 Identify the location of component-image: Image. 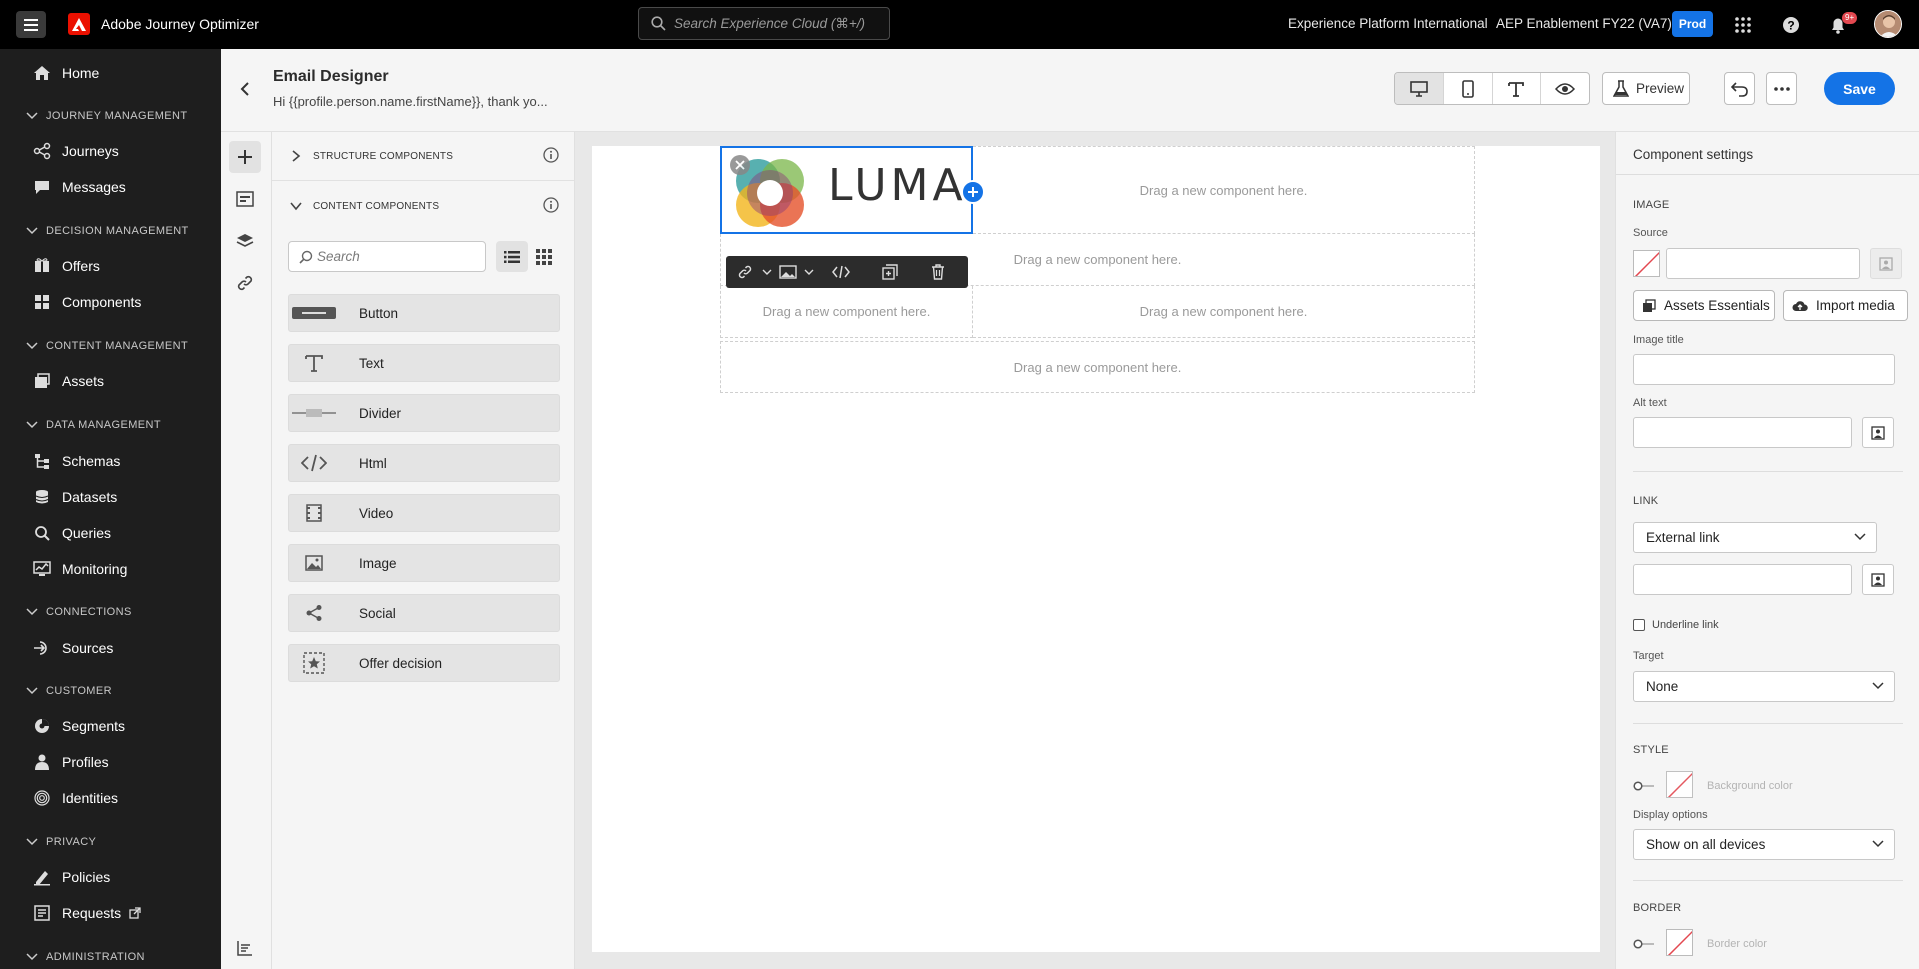
(424, 563).